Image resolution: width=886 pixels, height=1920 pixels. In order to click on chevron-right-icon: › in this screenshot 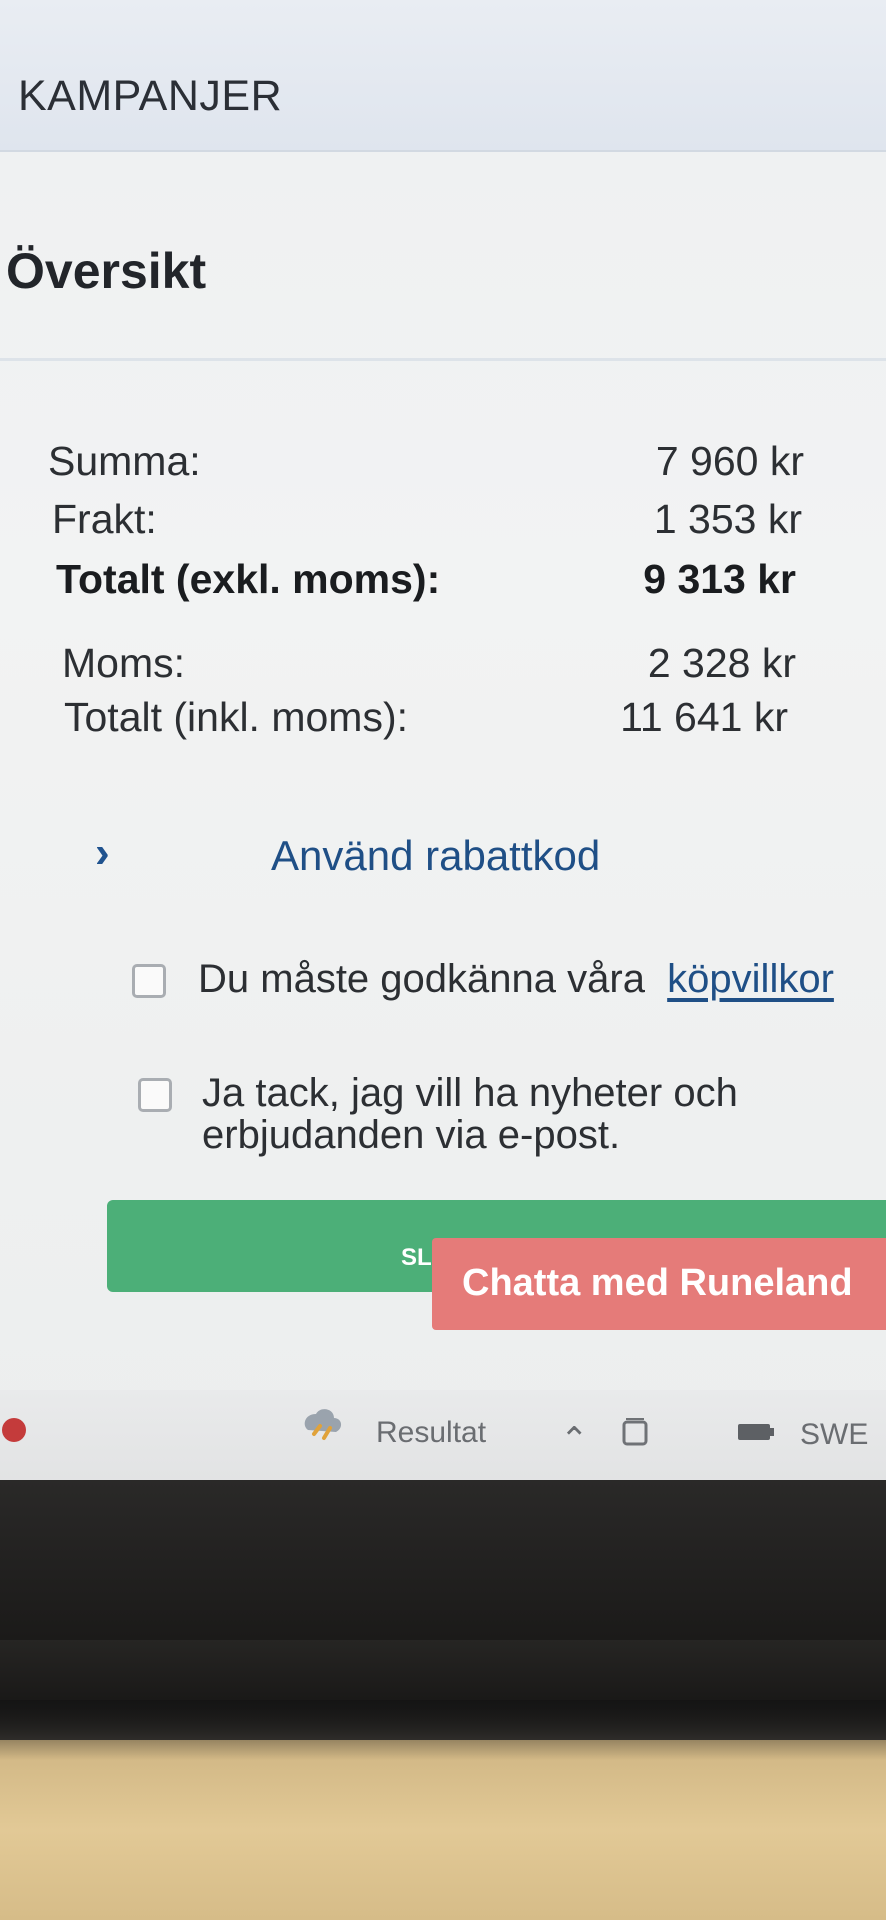, I will do `click(102, 852)`.